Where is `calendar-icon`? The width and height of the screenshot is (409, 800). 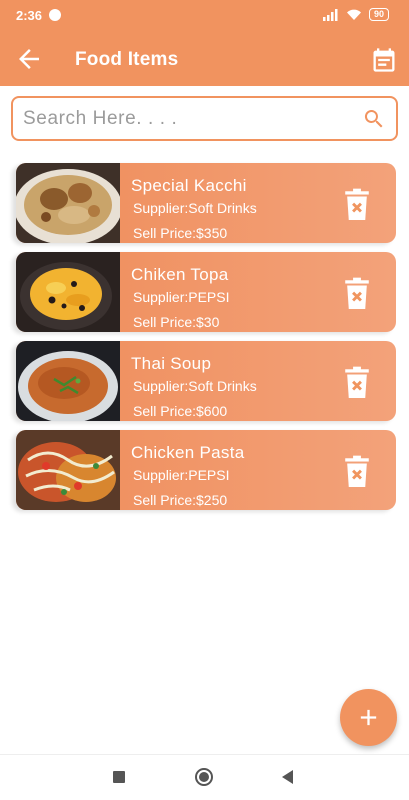 calendar-icon is located at coordinates (384, 60).